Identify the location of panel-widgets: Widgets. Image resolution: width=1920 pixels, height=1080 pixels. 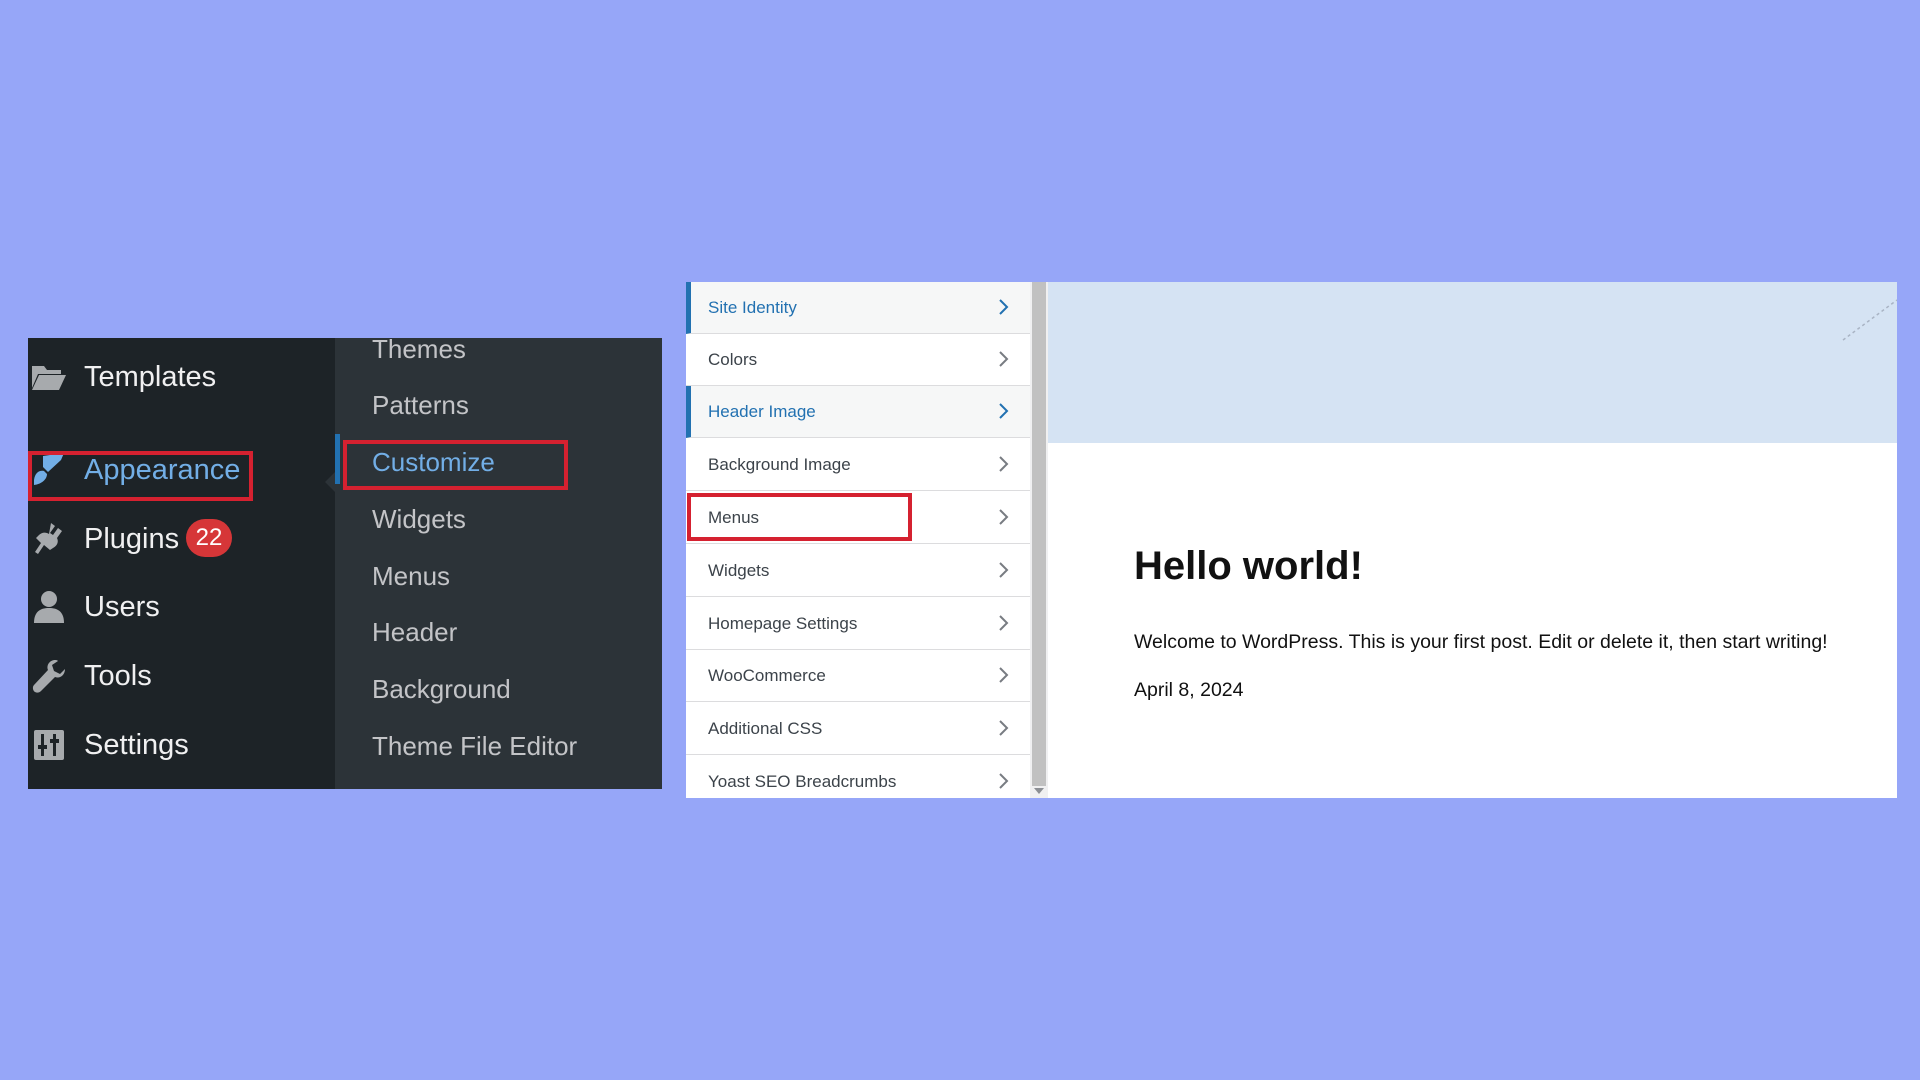
(858, 571).